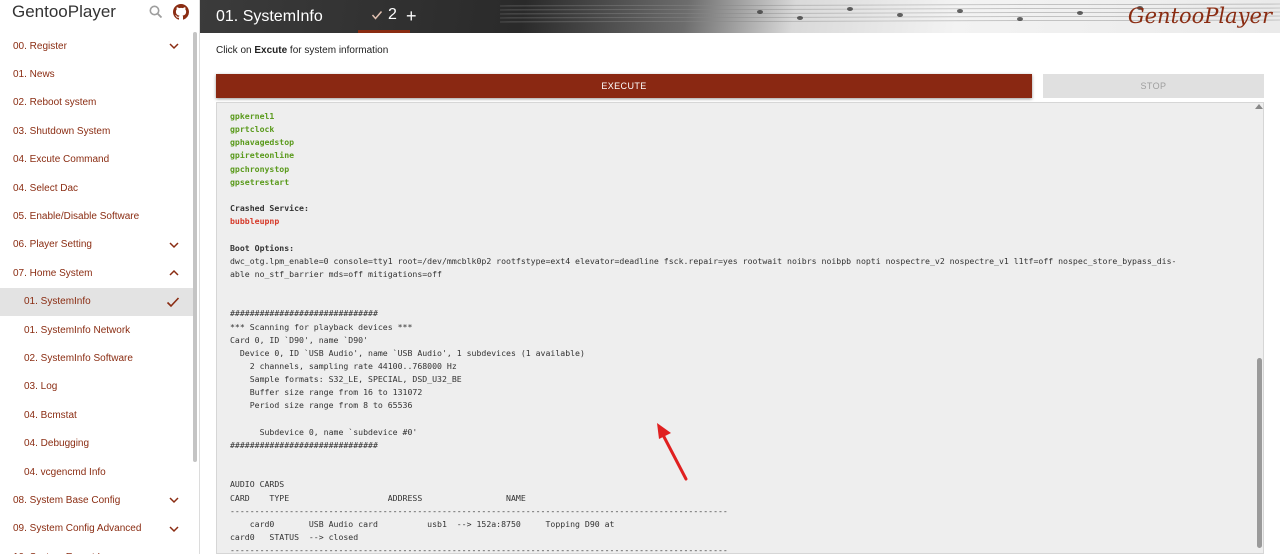 Image resolution: width=1280 pixels, height=554 pixels. What do you see at coordinates (96, 443) in the screenshot?
I see `sidebar-item: 04. Debugging` at bounding box center [96, 443].